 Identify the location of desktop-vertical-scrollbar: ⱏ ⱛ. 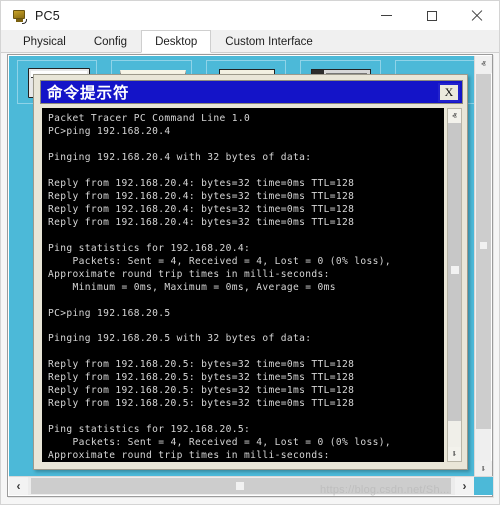
(483, 267).